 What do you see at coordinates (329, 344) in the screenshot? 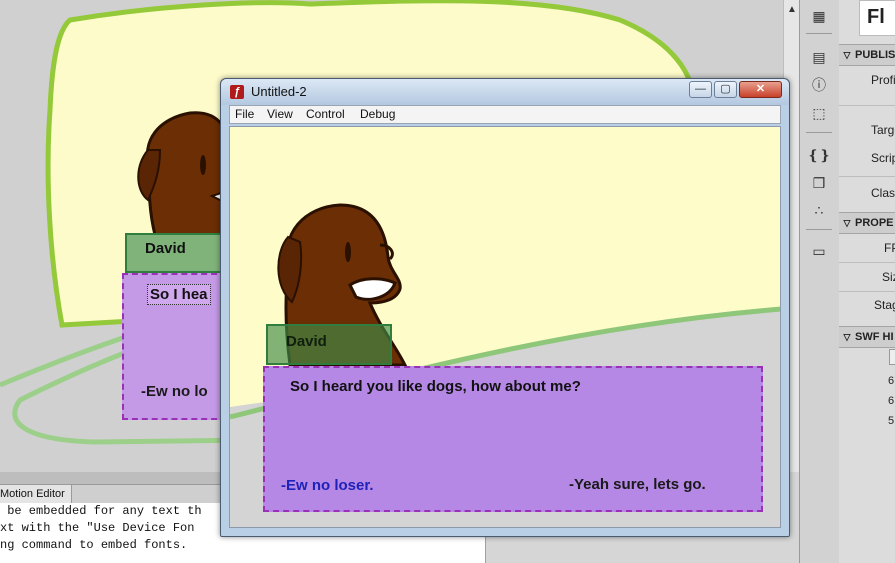
I see `character-name-tag: David` at bounding box center [329, 344].